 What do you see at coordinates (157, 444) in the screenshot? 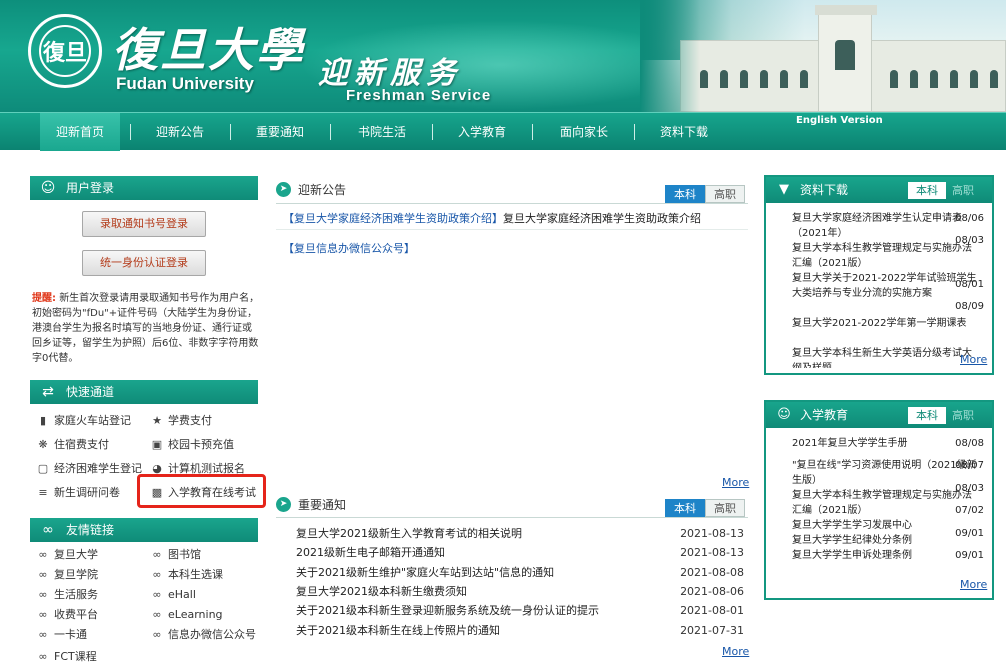
I see `monitor-icon: ▣` at bounding box center [157, 444].